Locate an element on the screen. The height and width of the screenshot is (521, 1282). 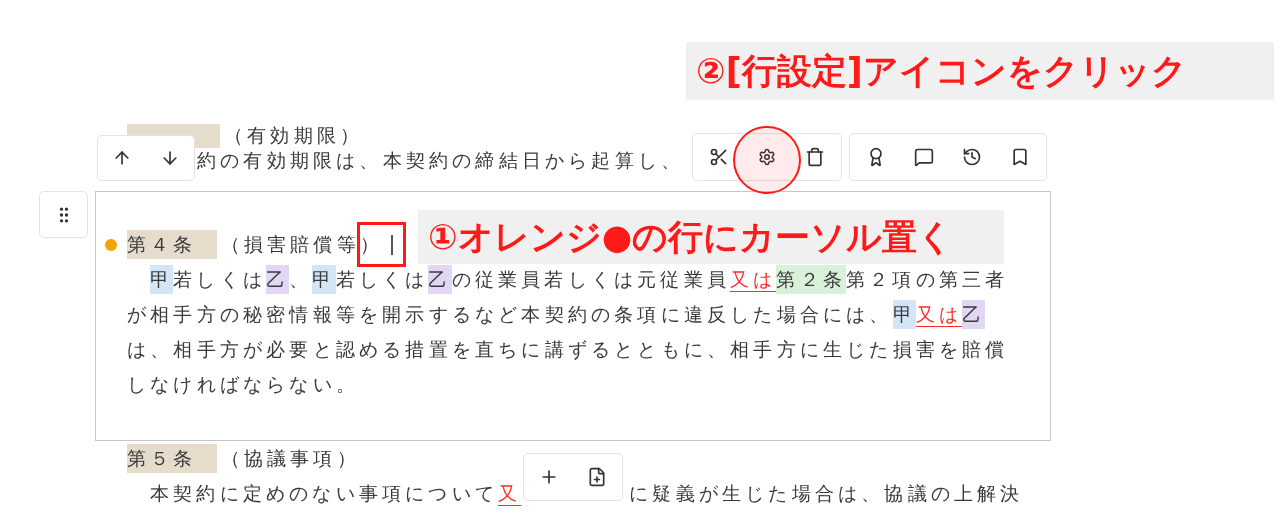
body-text: は、相手方が必要と認める措置を直ちに講ずるとともに、相手方に生じた損害を賠償 is located at coordinates (568, 350).